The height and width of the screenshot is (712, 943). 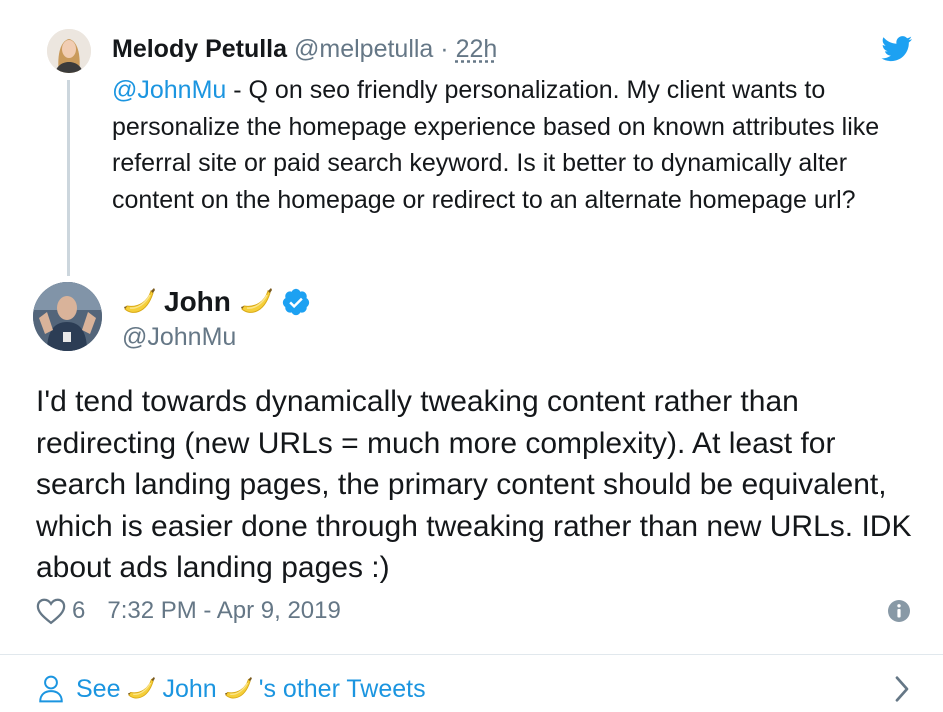 I want to click on info-icon, so click(x=899, y=611).